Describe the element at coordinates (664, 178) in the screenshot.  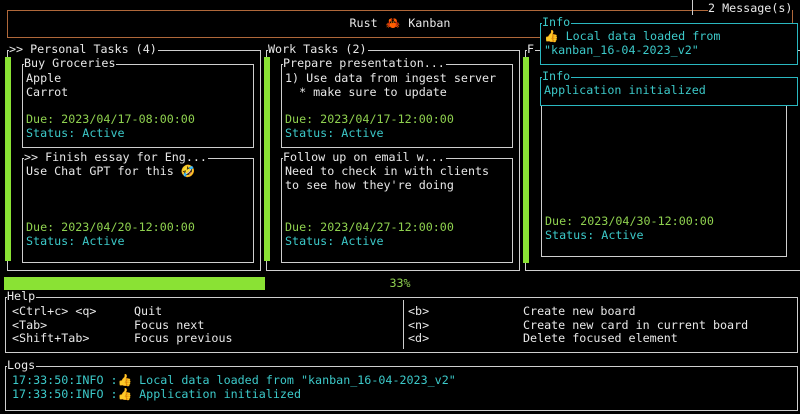
I see `card: Due: 2023/04/30-12:00:00 Status: Active` at that location.